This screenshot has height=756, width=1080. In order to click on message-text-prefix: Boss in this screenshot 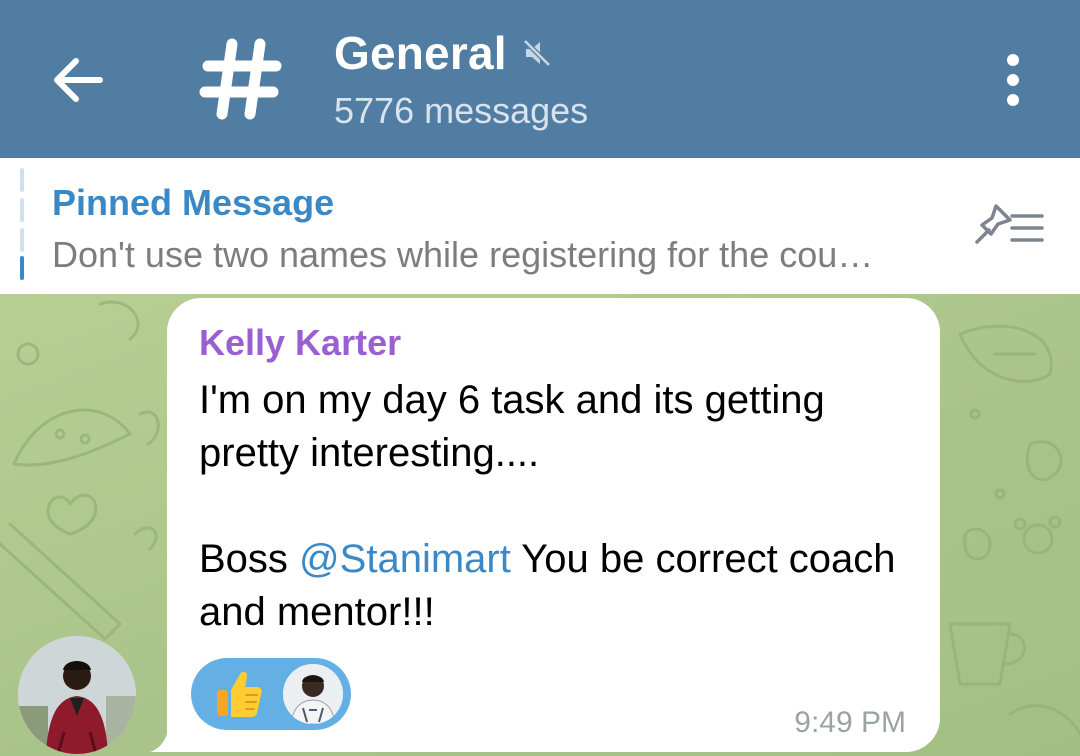, I will do `click(249, 559)`.